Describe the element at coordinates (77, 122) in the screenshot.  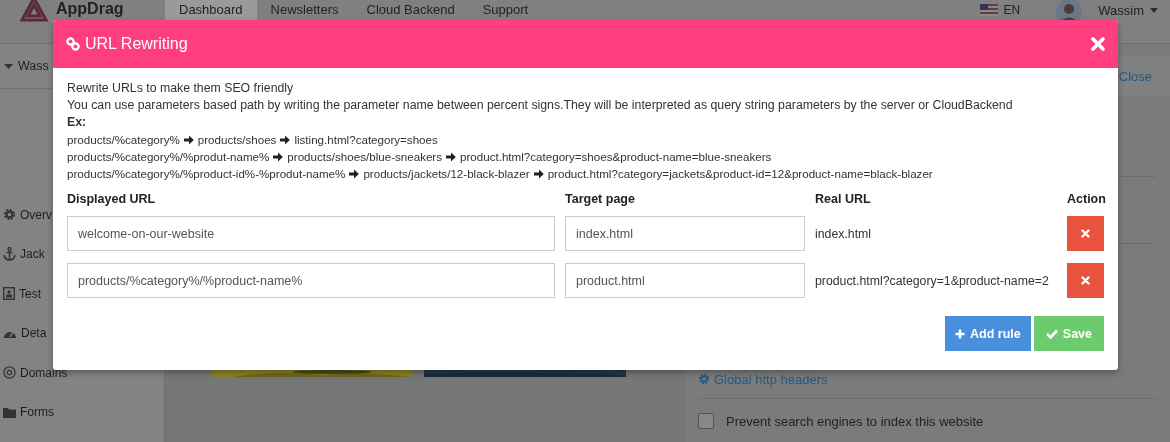
I see `examples-label: Ex:` at that location.